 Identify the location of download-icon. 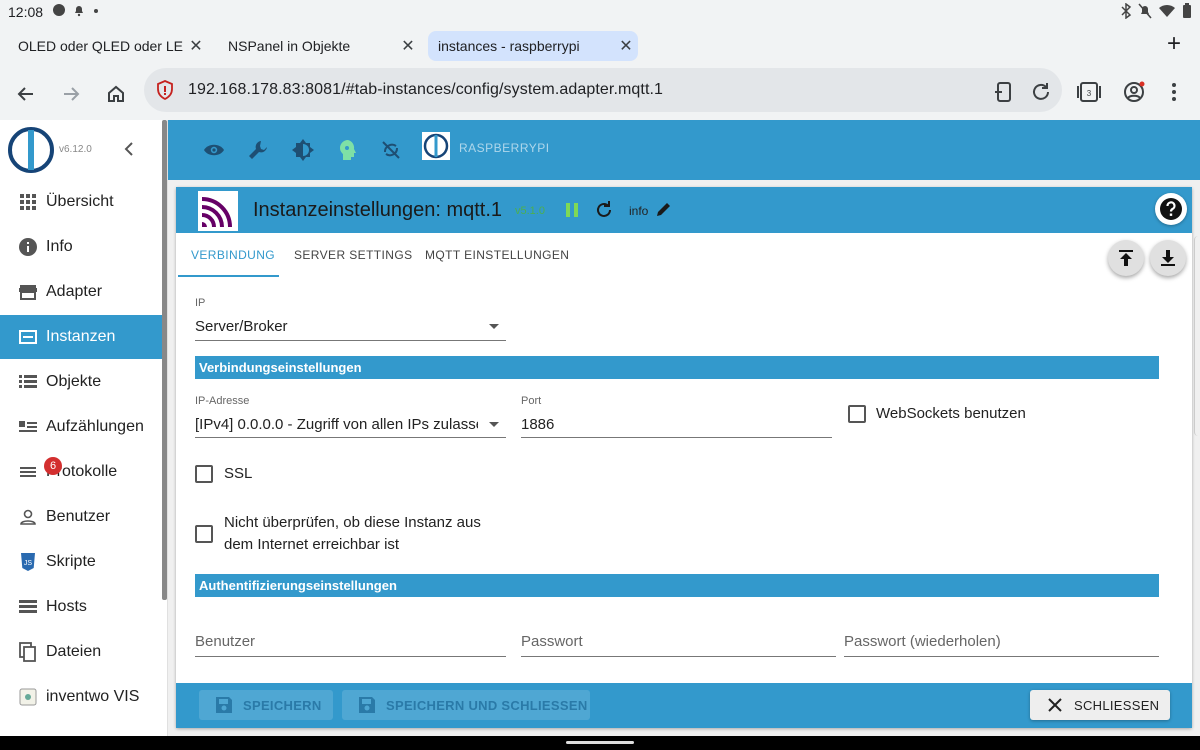
(1168, 258).